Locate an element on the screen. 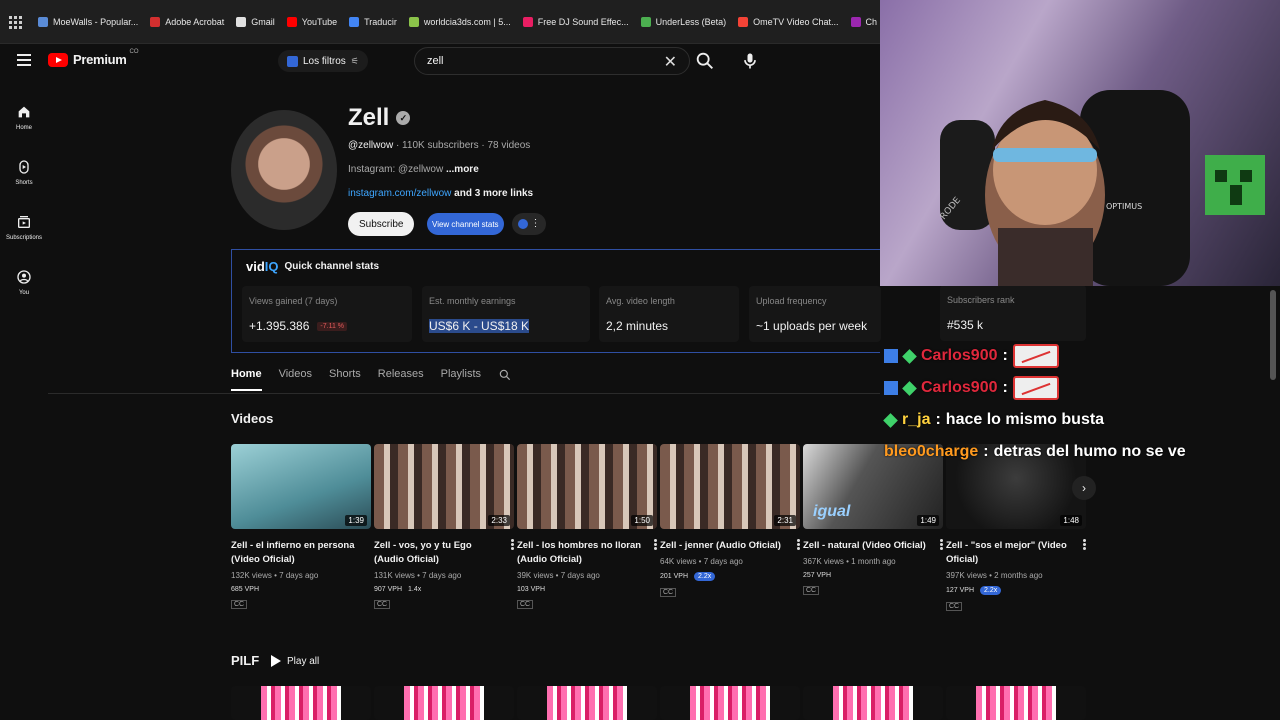 Image resolution: width=1280 pixels, height=720 pixels. video-title: Zell - vos, yo y tu Ego (Audio Oficial) is located at coordinates (438, 553).